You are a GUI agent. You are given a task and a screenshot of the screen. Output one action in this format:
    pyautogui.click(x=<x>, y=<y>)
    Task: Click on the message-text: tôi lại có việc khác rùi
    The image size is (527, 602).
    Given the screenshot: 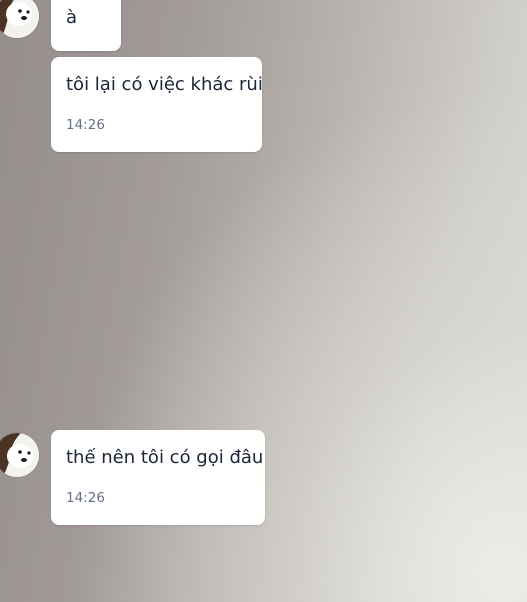 What is the action you would take?
    pyautogui.click(x=164, y=84)
    